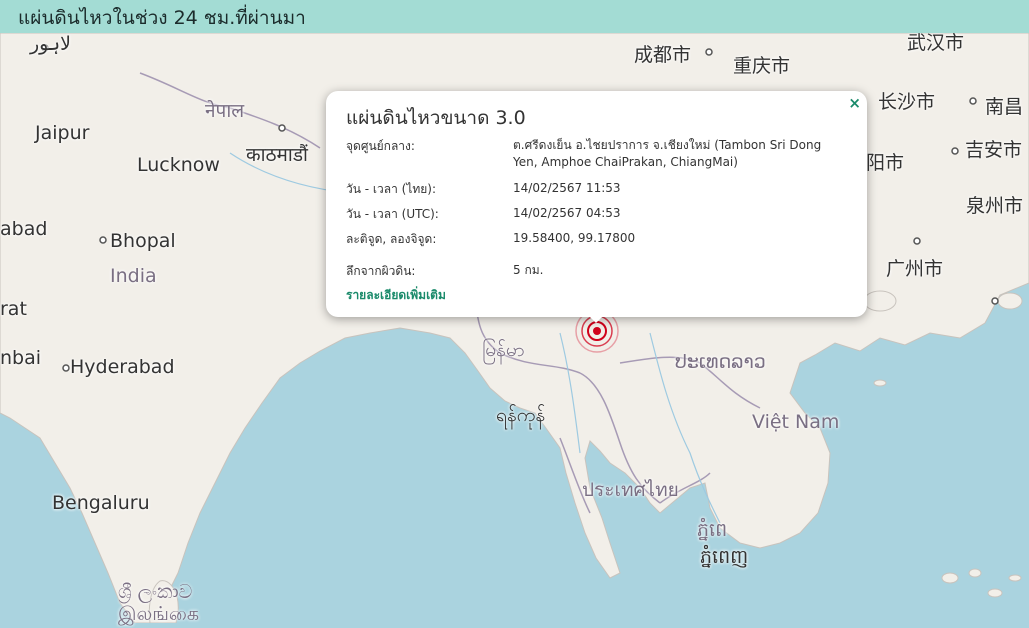 This screenshot has height=628, width=1029. Describe the element at coordinates (796, 422) in the screenshot. I see `map-label-vietnam: Việt Nam` at that location.